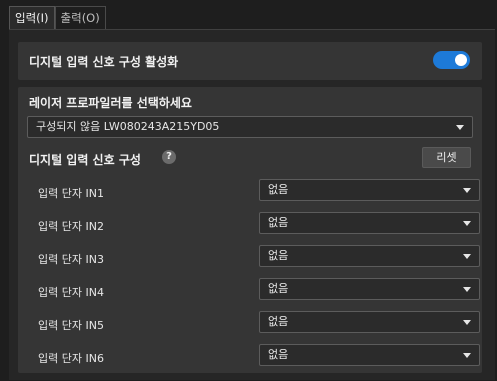 The height and width of the screenshot is (381, 497). Describe the element at coordinates (461, 60) in the screenshot. I see `toggle-knob` at that location.